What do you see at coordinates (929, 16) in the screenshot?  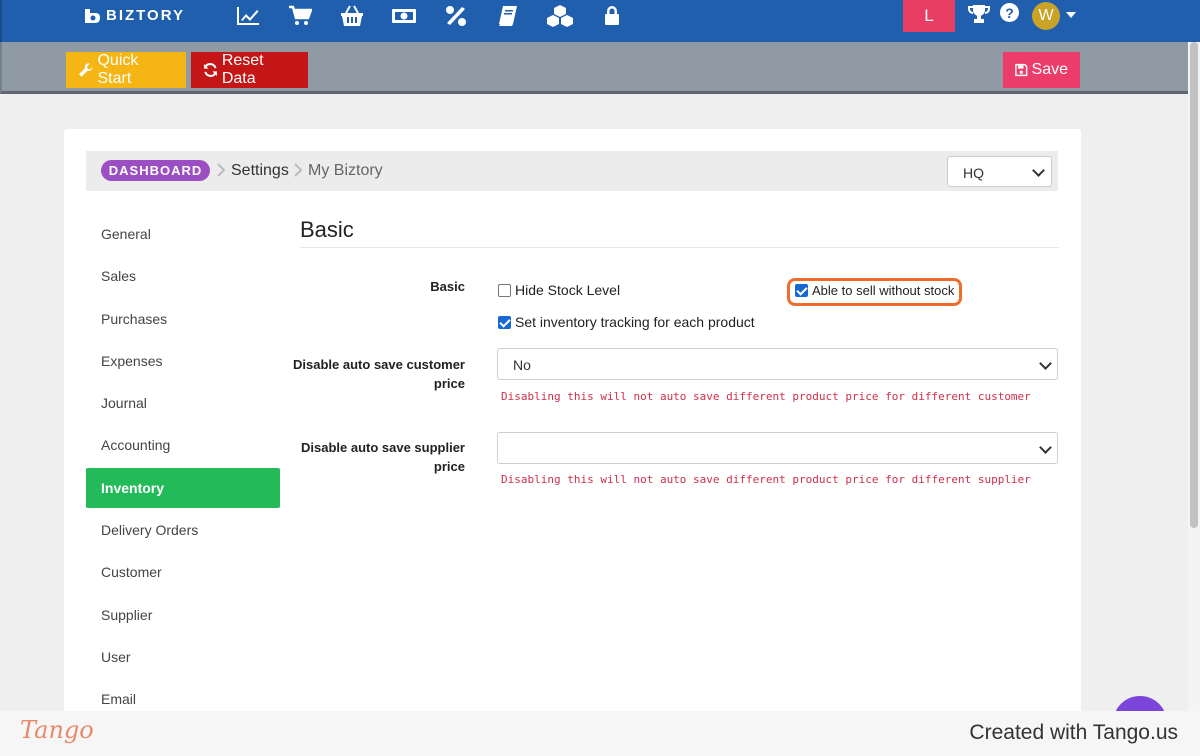 I see `user-badge-button: L` at bounding box center [929, 16].